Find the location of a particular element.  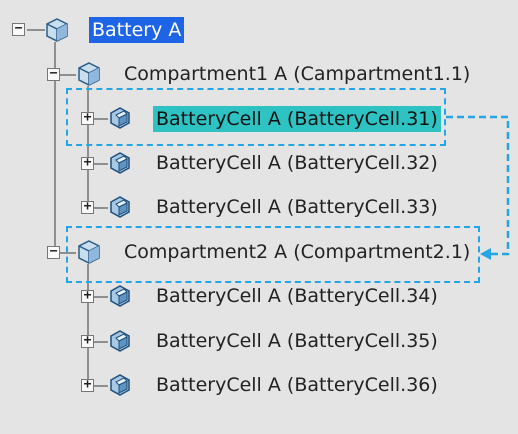

arrow-head-icon is located at coordinates (485, 254).